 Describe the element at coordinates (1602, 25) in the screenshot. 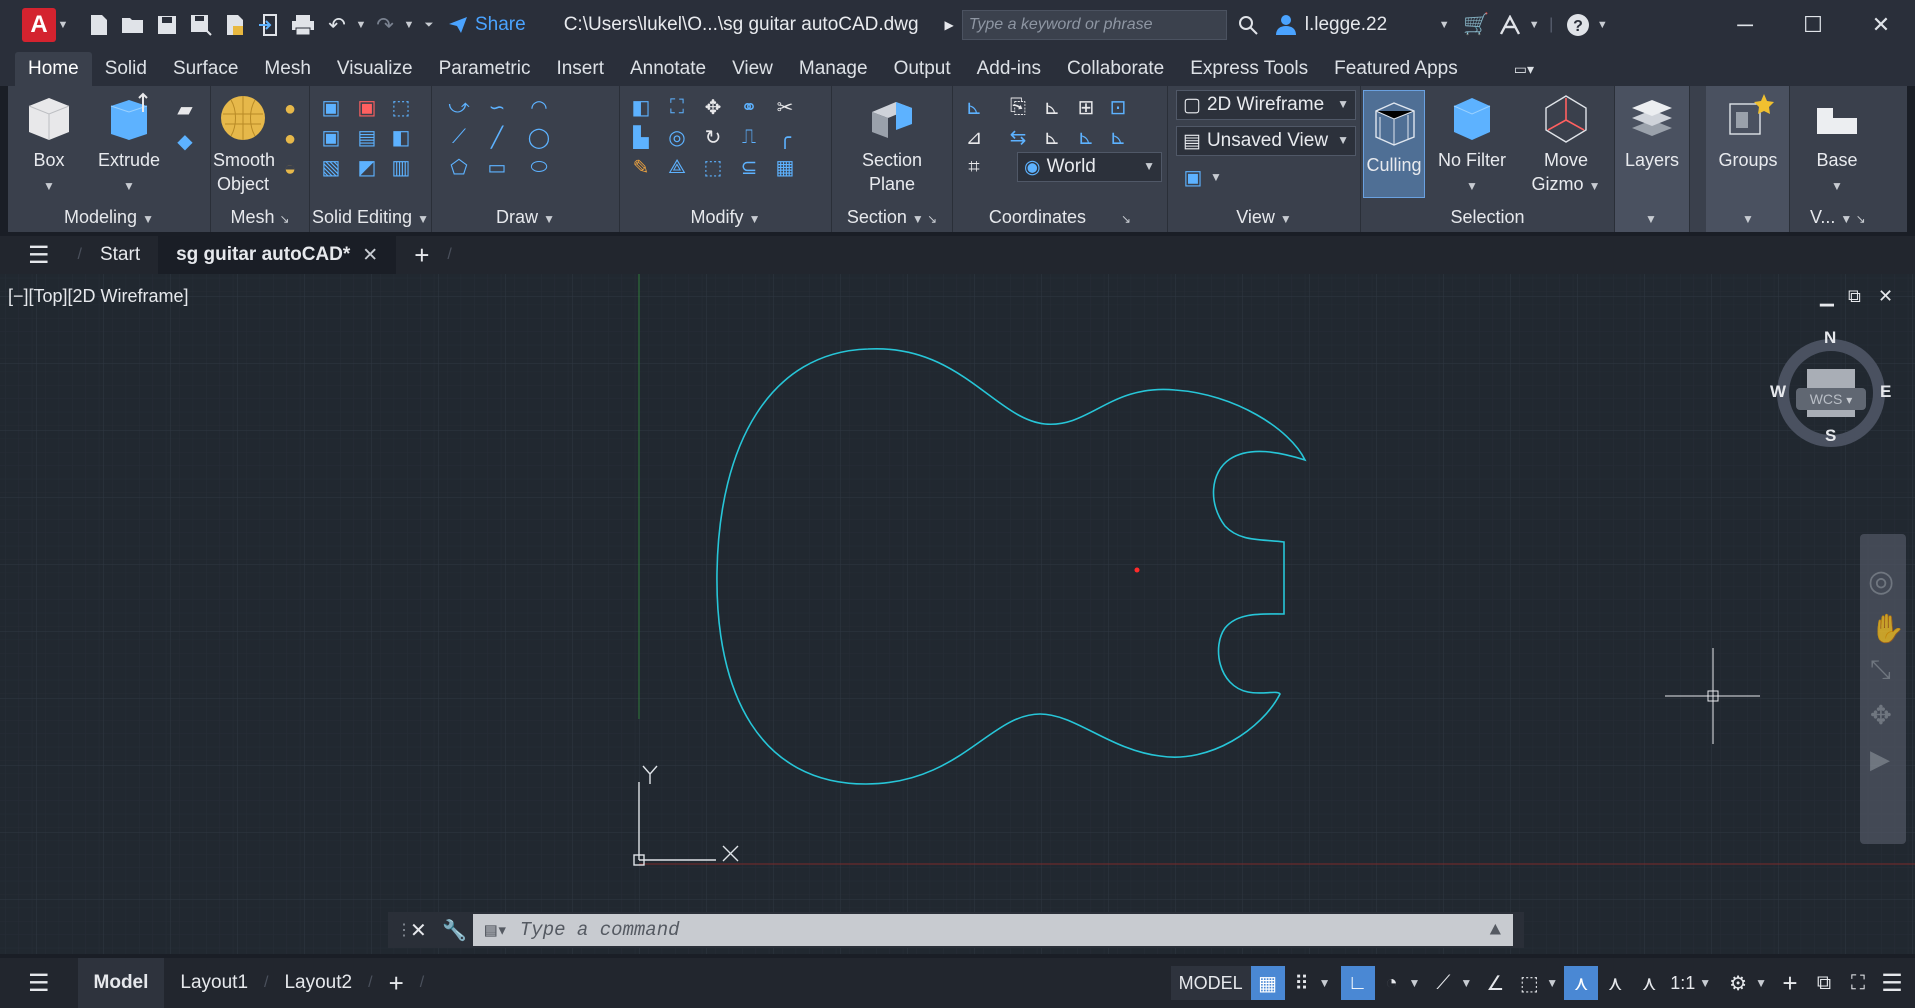

I see `help-chevron-icon: ▼` at that location.